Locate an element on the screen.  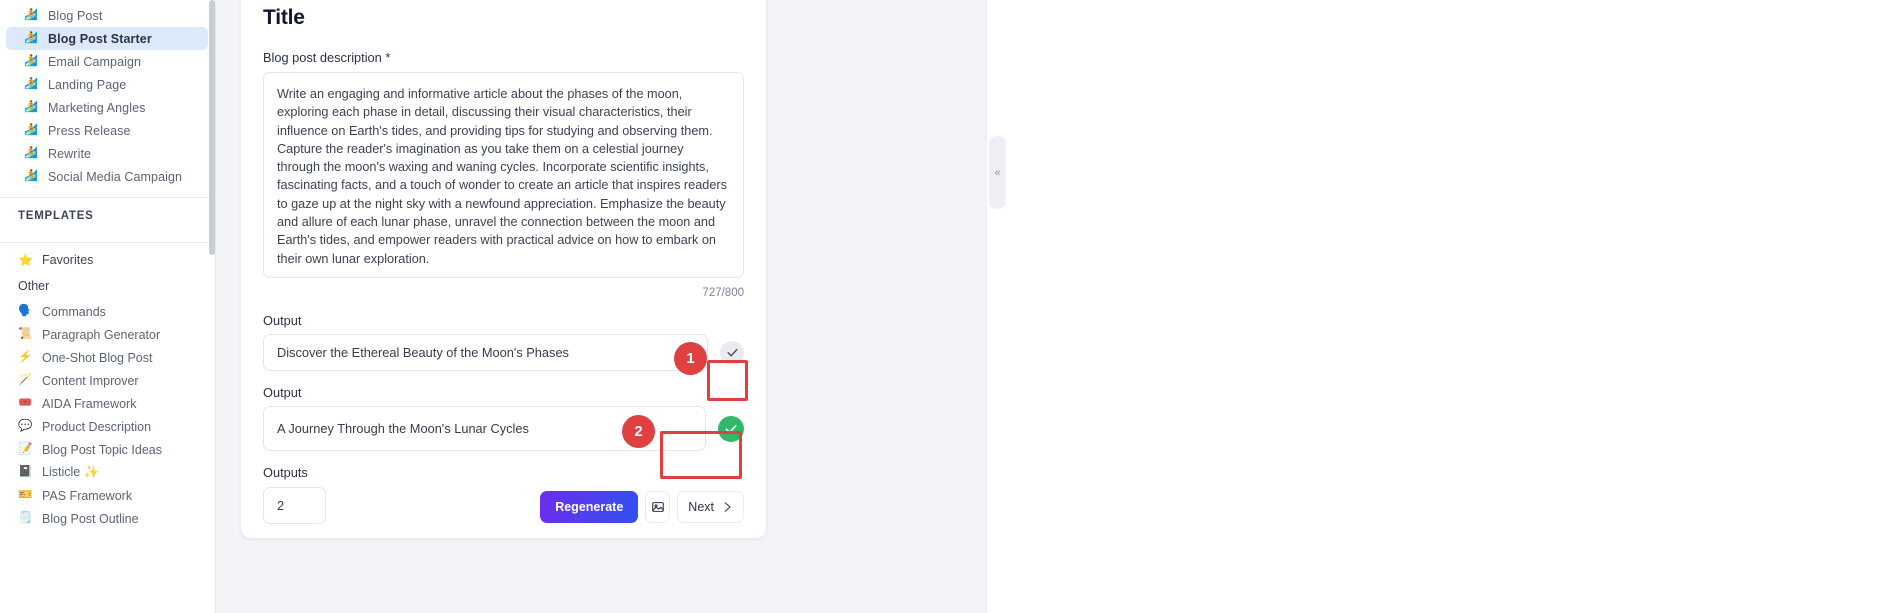
sidebar-item-label: Landing Page is located at coordinates (87, 84).